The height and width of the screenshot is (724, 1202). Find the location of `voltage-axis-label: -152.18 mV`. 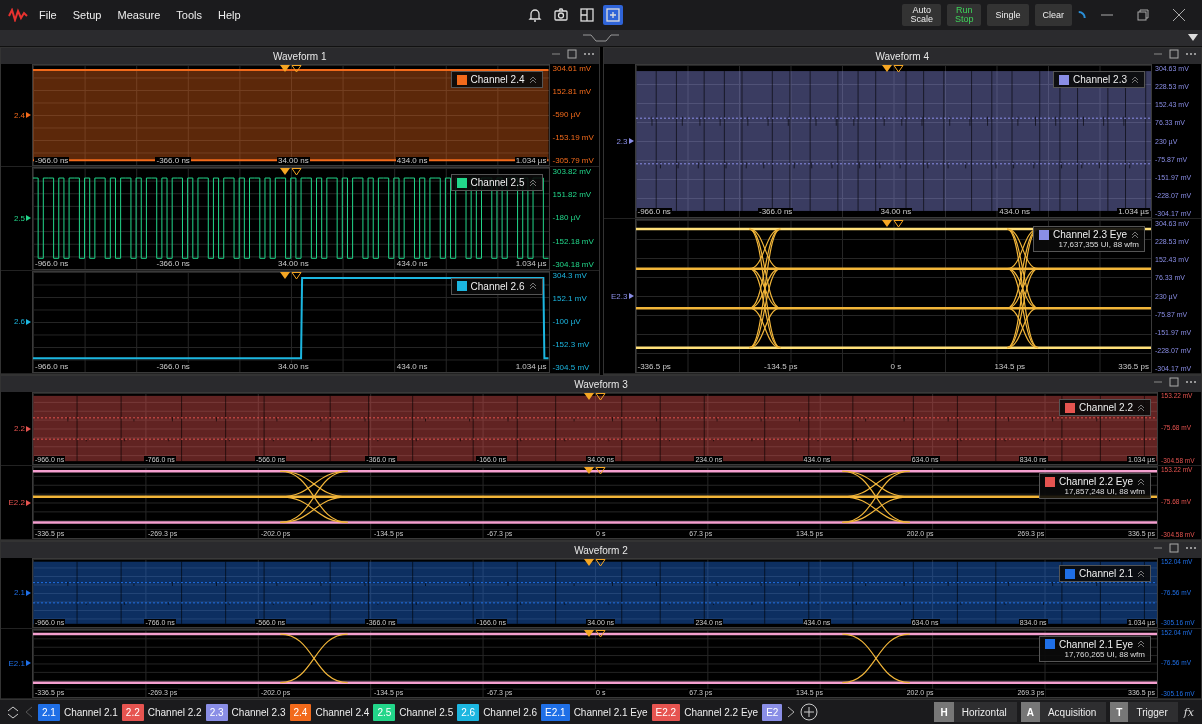

voltage-axis-label: -152.18 mV is located at coordinates (573, 241).